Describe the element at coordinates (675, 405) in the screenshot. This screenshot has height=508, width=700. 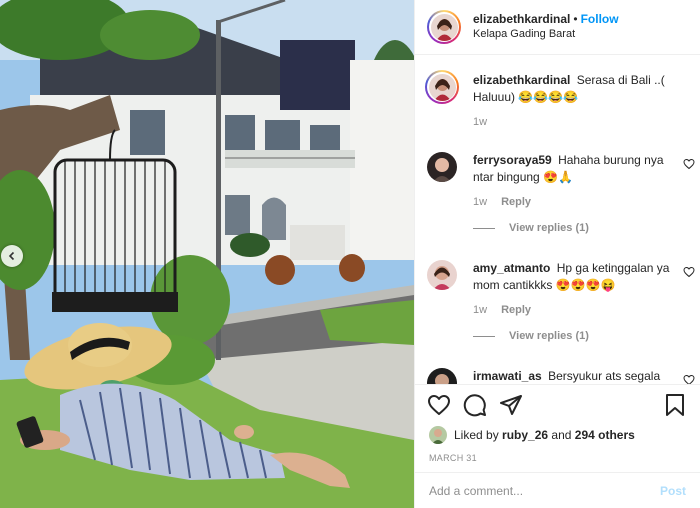
I see `bookmark-icon` at that location.